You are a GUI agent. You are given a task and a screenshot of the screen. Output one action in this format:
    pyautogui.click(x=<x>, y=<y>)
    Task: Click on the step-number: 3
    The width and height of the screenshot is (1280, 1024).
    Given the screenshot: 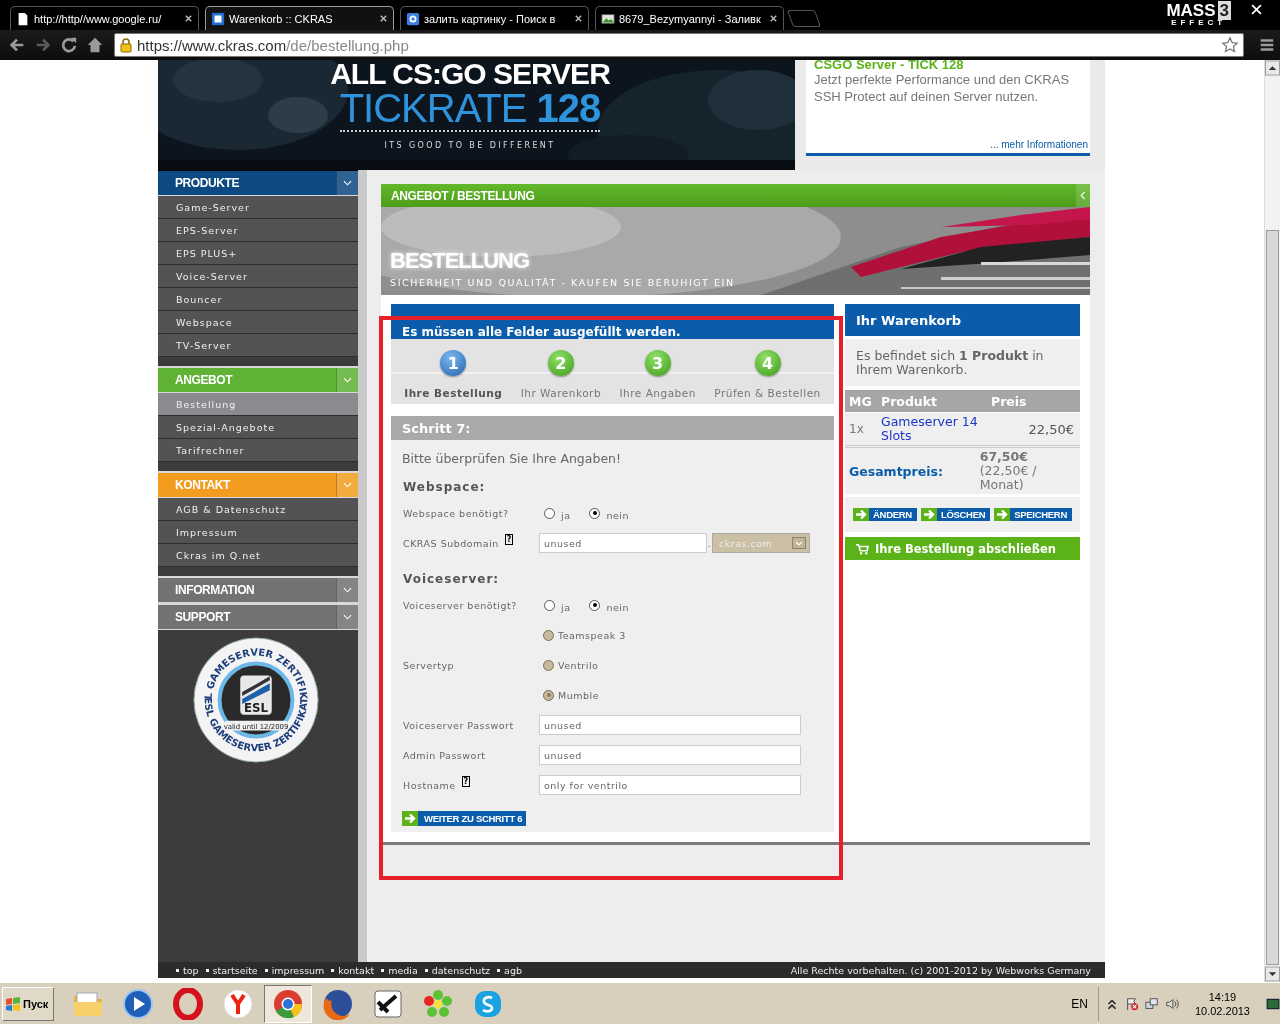 What is the action you would take?
    pyautogui.click(x=657, y=363)
    